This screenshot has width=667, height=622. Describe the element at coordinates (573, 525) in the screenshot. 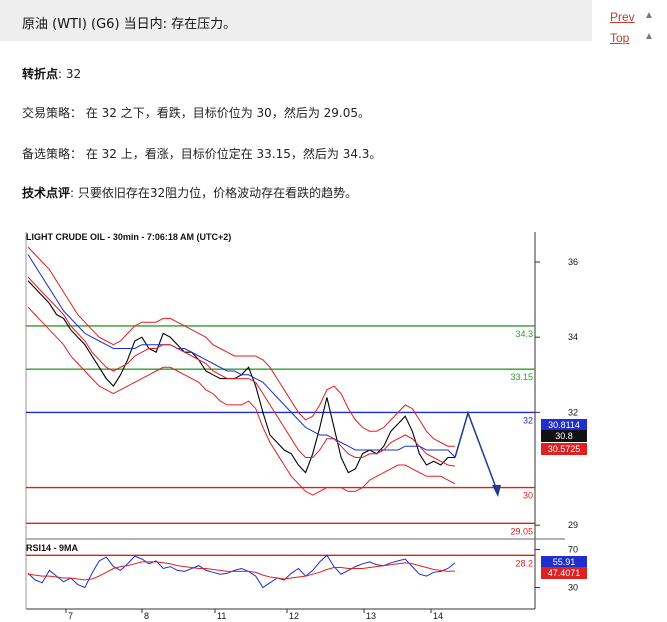

I see `y-tick-label: 29` at that location.